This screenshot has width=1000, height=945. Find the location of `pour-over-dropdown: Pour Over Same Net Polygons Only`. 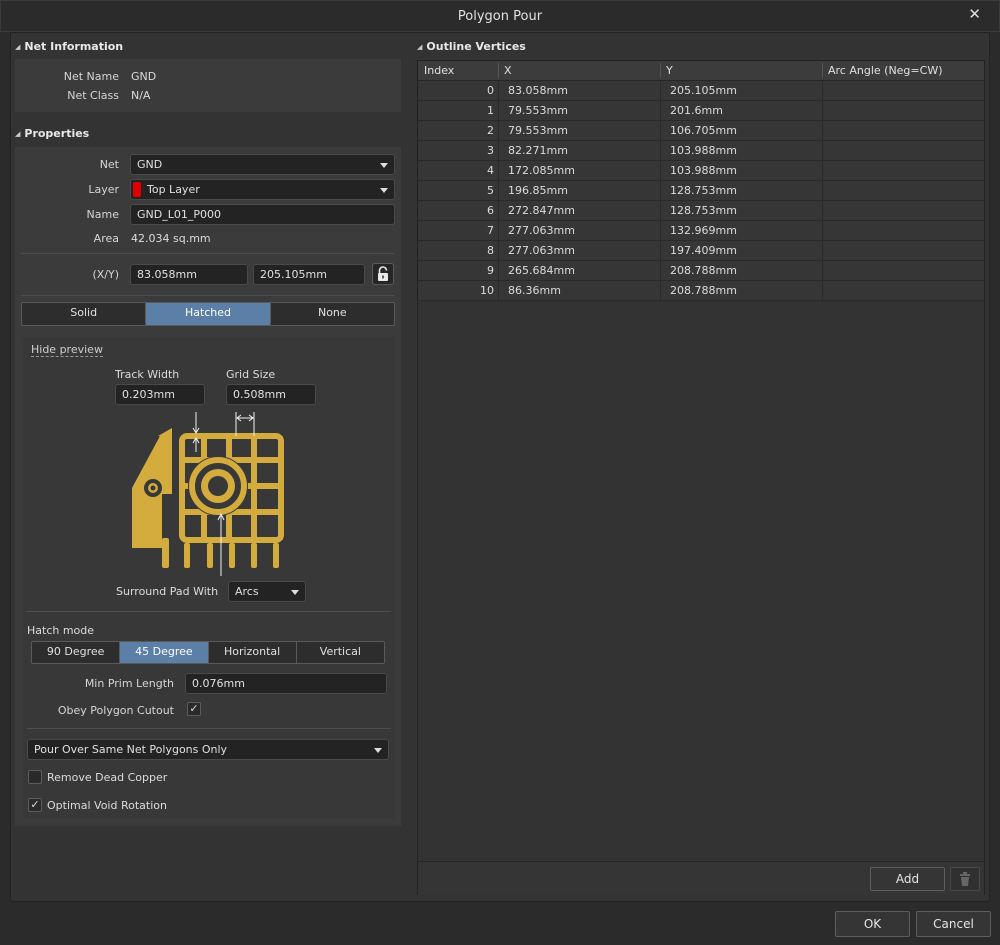

pour-over-dropdown: Pour Over Same Net Polygons Only is located at coordinates (208, 749).